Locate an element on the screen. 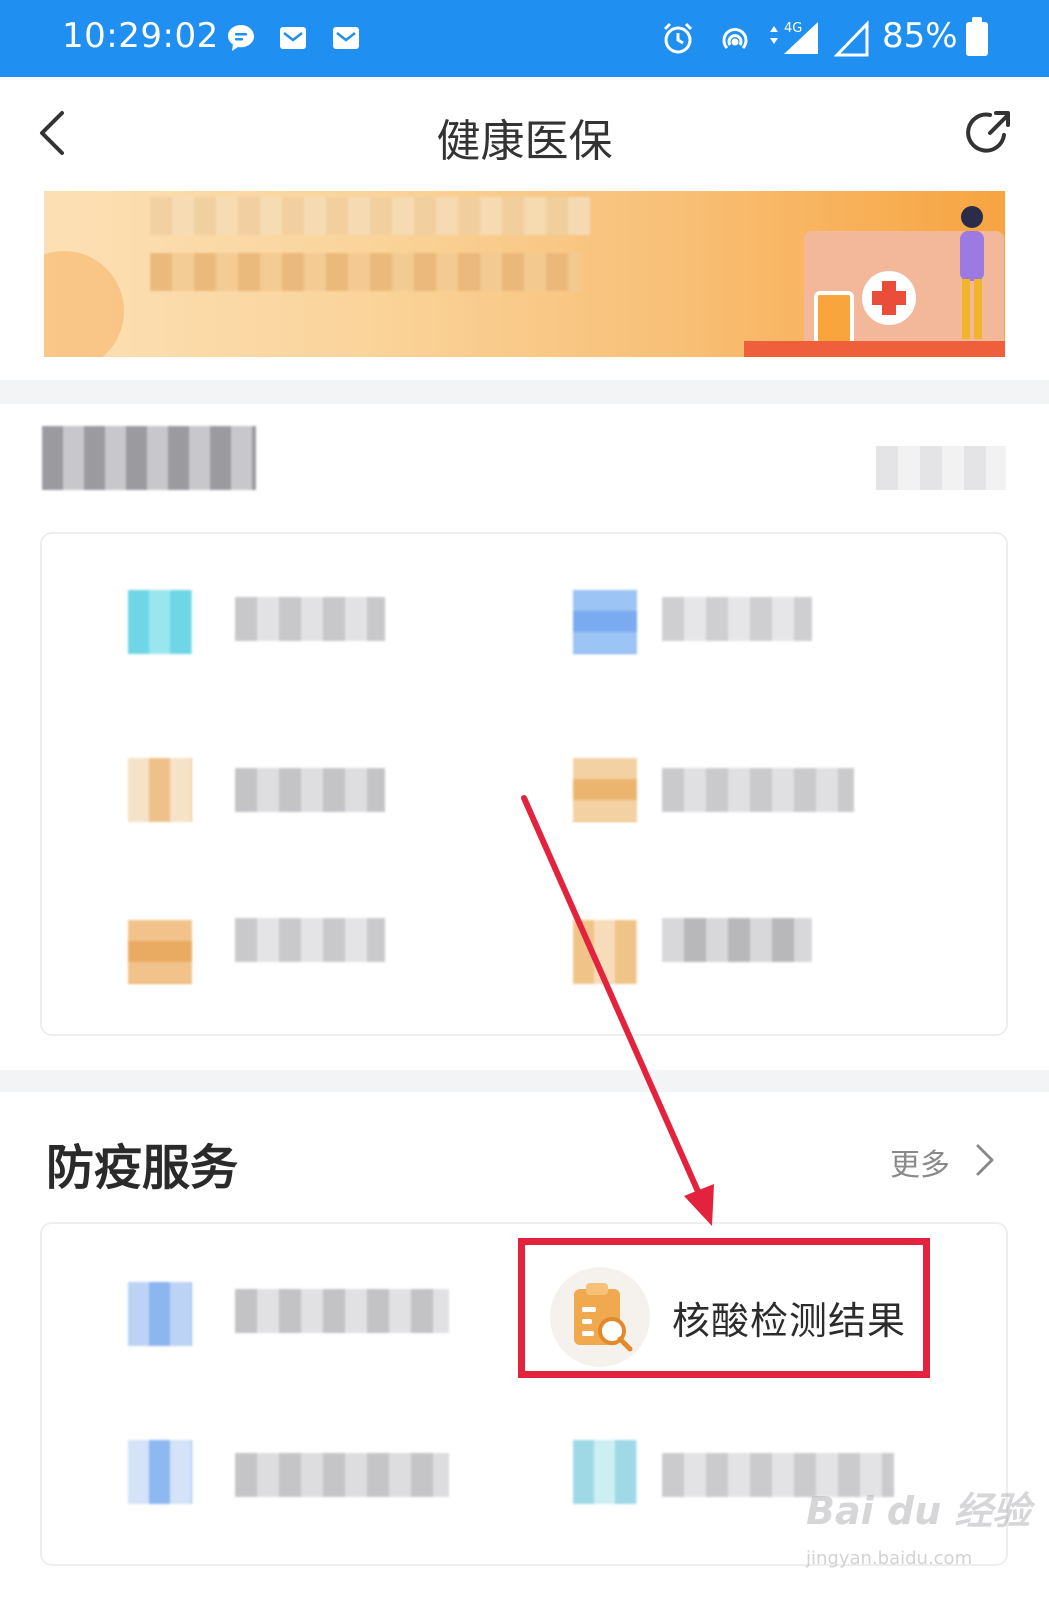 The height and width of the screenshot is (1600, 1049). page-title: 健康医保 is located at coordinates (524, 141).